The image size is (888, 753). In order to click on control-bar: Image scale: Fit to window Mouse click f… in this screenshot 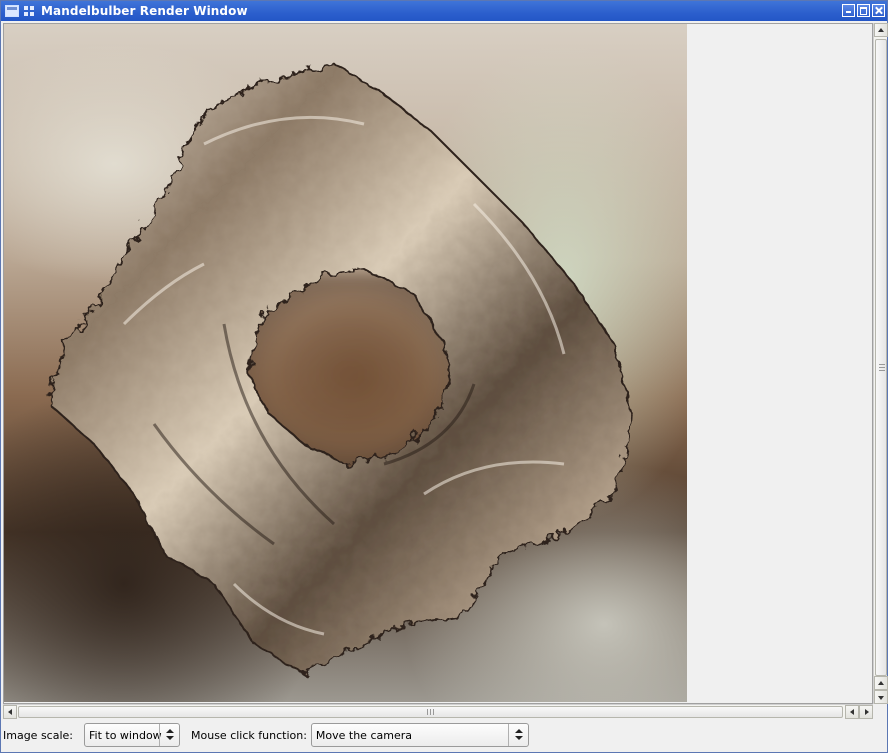, I will do `click(444, 735)`.